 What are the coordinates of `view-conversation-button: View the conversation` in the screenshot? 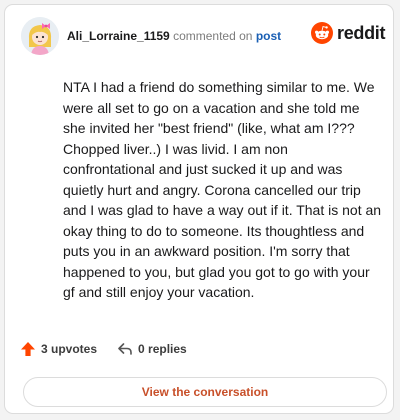 It's located at (205, 392).